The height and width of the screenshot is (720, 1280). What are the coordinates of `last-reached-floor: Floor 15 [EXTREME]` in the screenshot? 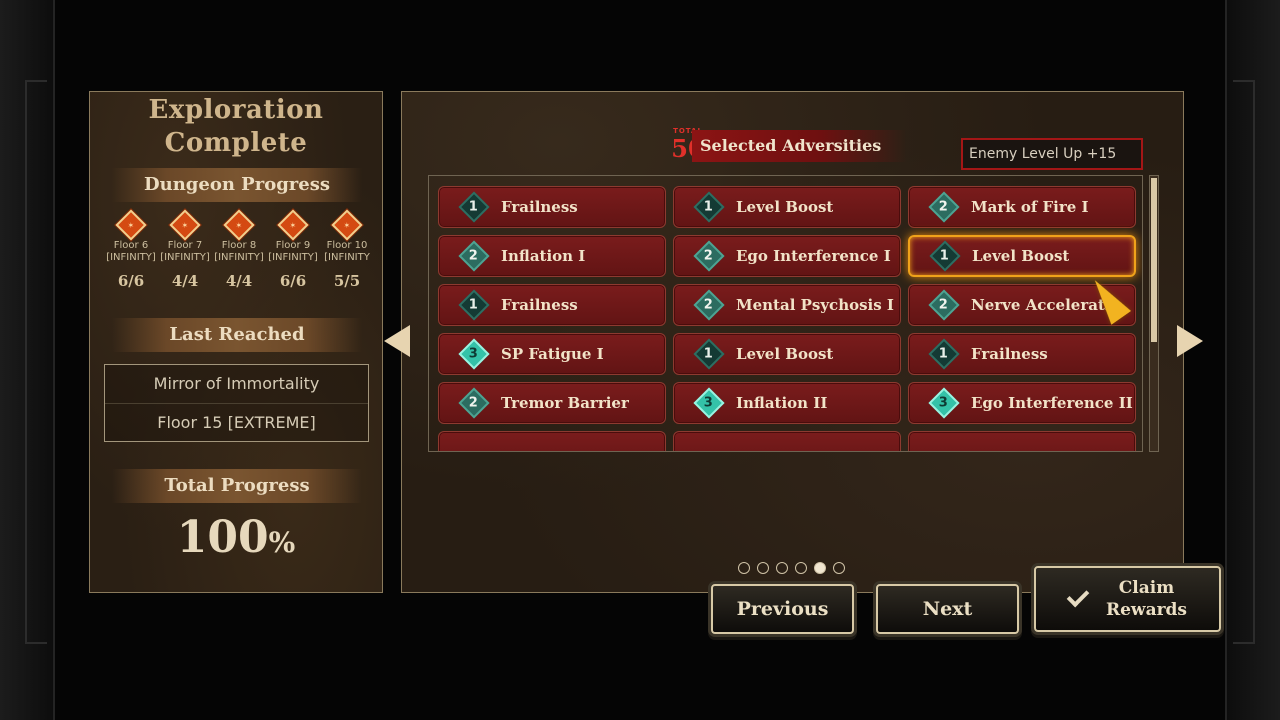 It's located at (236, 422).